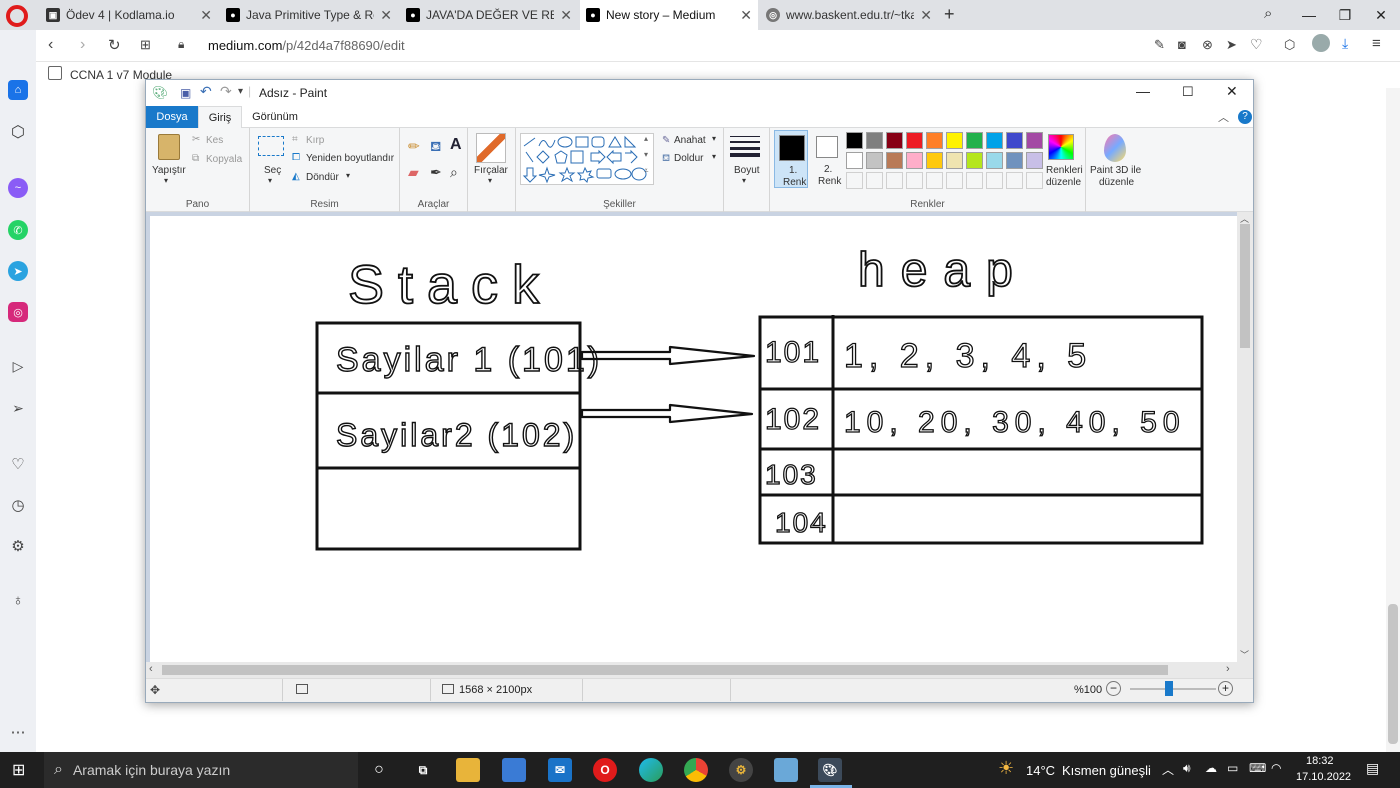  I want to click on zoom-out-button: −, so click(1113, 688).